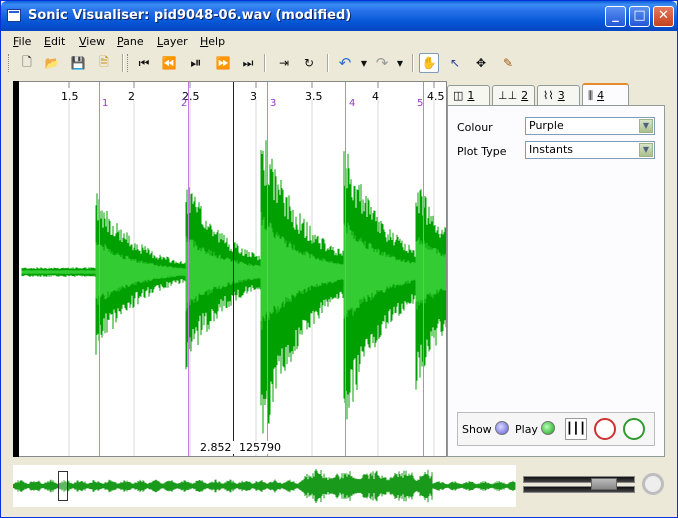 The height and width of the screenshot is (518, 678). What do you see at coordinates (364, 63) in the screenshot?
I see `undo-dropdown-icon: ▼` at bounding box center [364, 63].